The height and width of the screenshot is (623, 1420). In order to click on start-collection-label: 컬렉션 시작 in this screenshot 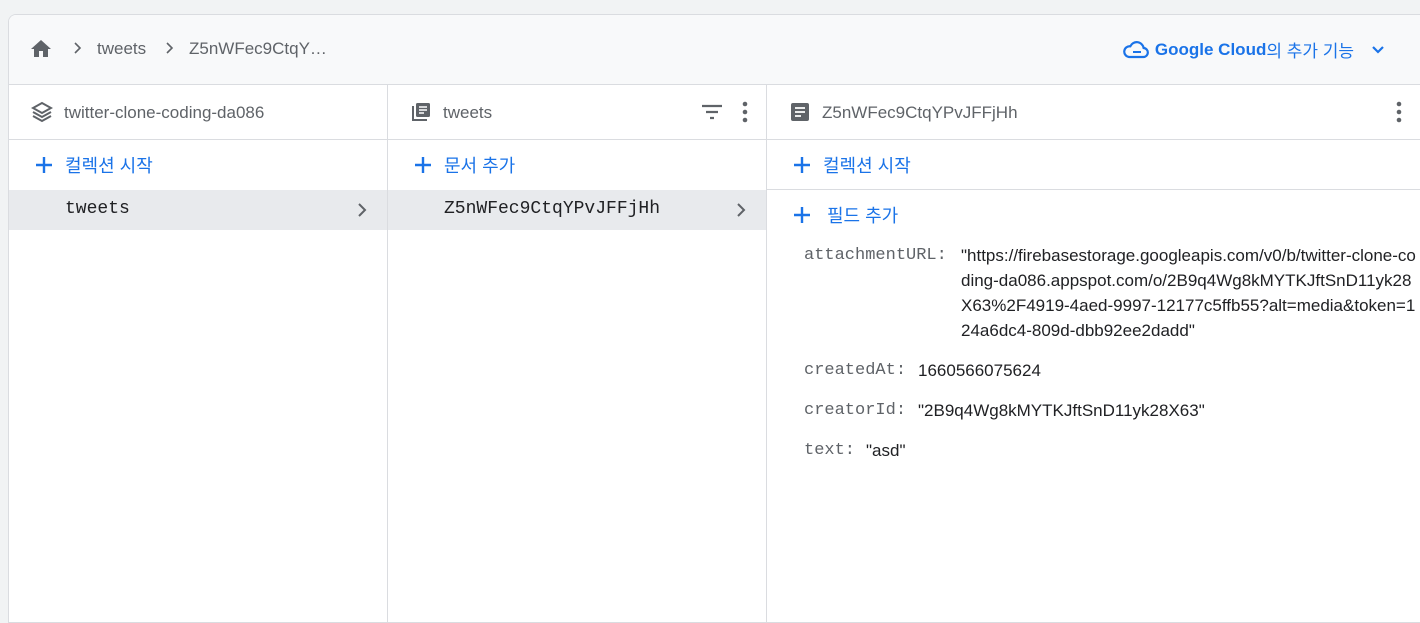, I will do `click(109, 166)`.